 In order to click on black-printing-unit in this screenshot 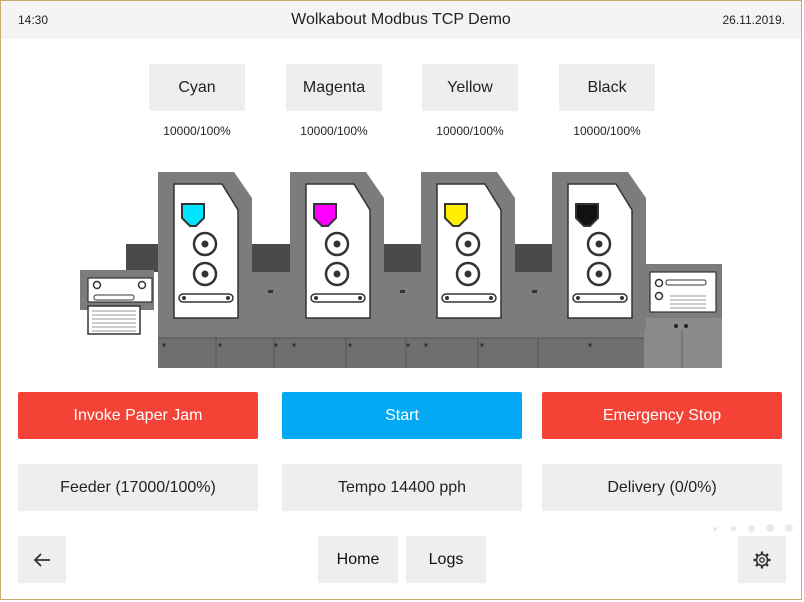, I will do `click(599, 251)`.